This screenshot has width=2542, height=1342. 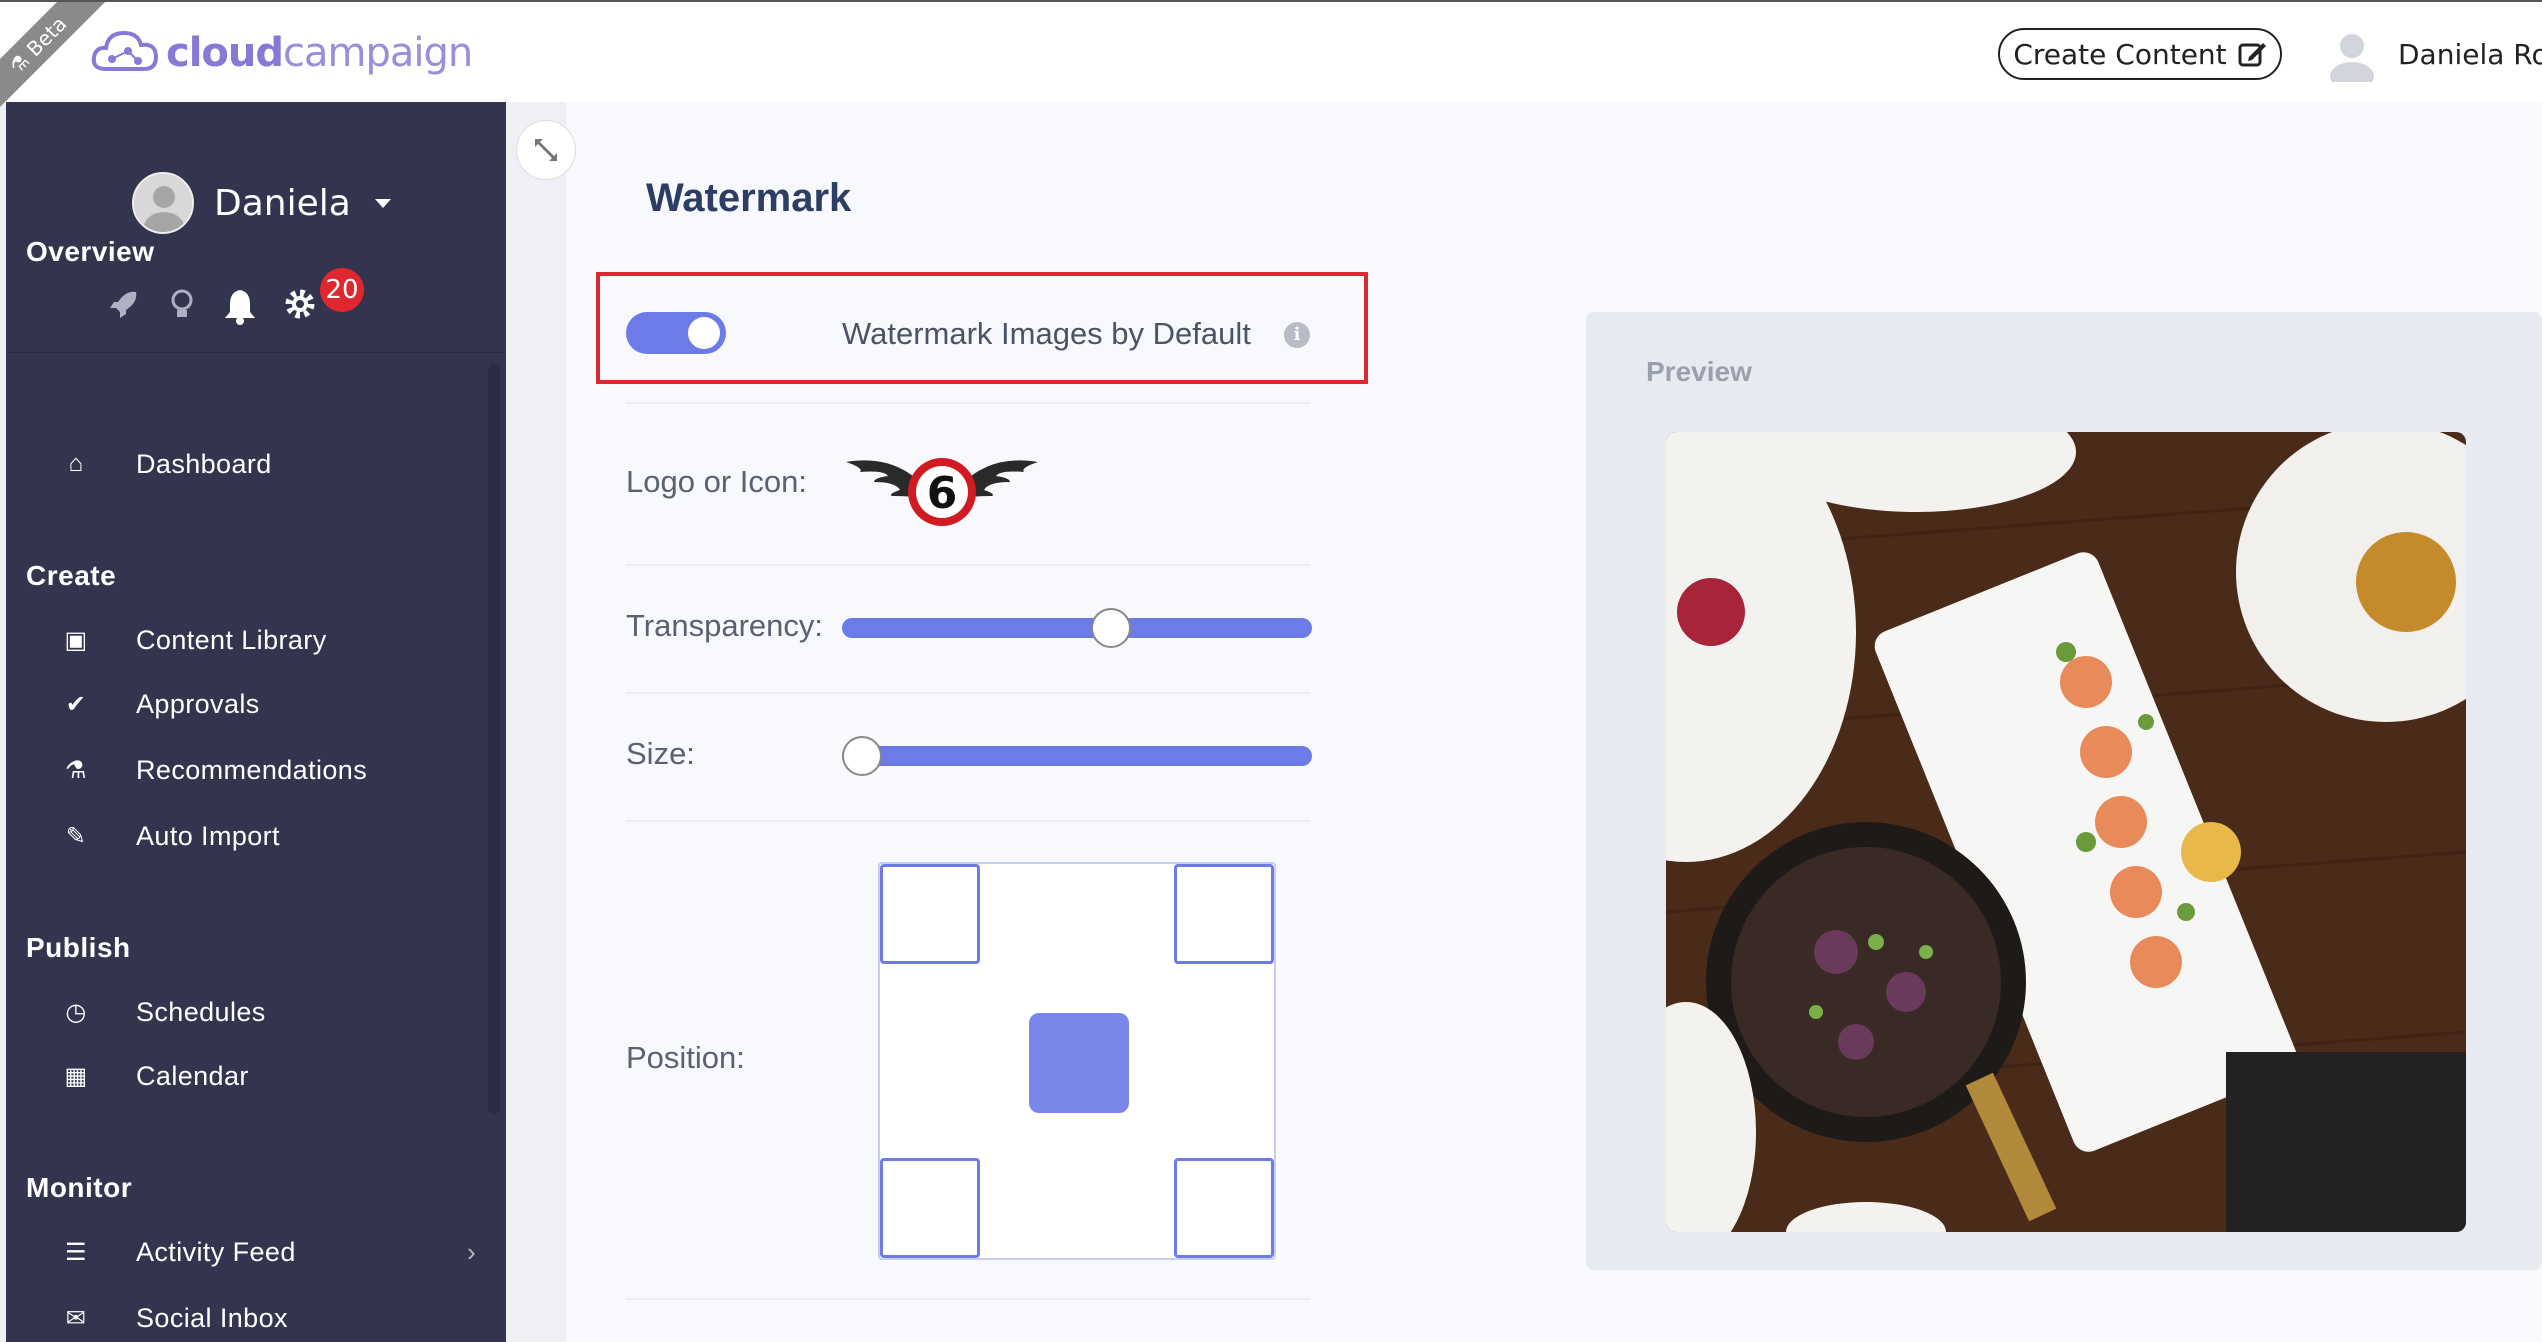 What do you see at coordinates (1046, 333) in the screenshot?
I see `toggle-label: Watermark Images by Default` at bounding box center [1046, 333].